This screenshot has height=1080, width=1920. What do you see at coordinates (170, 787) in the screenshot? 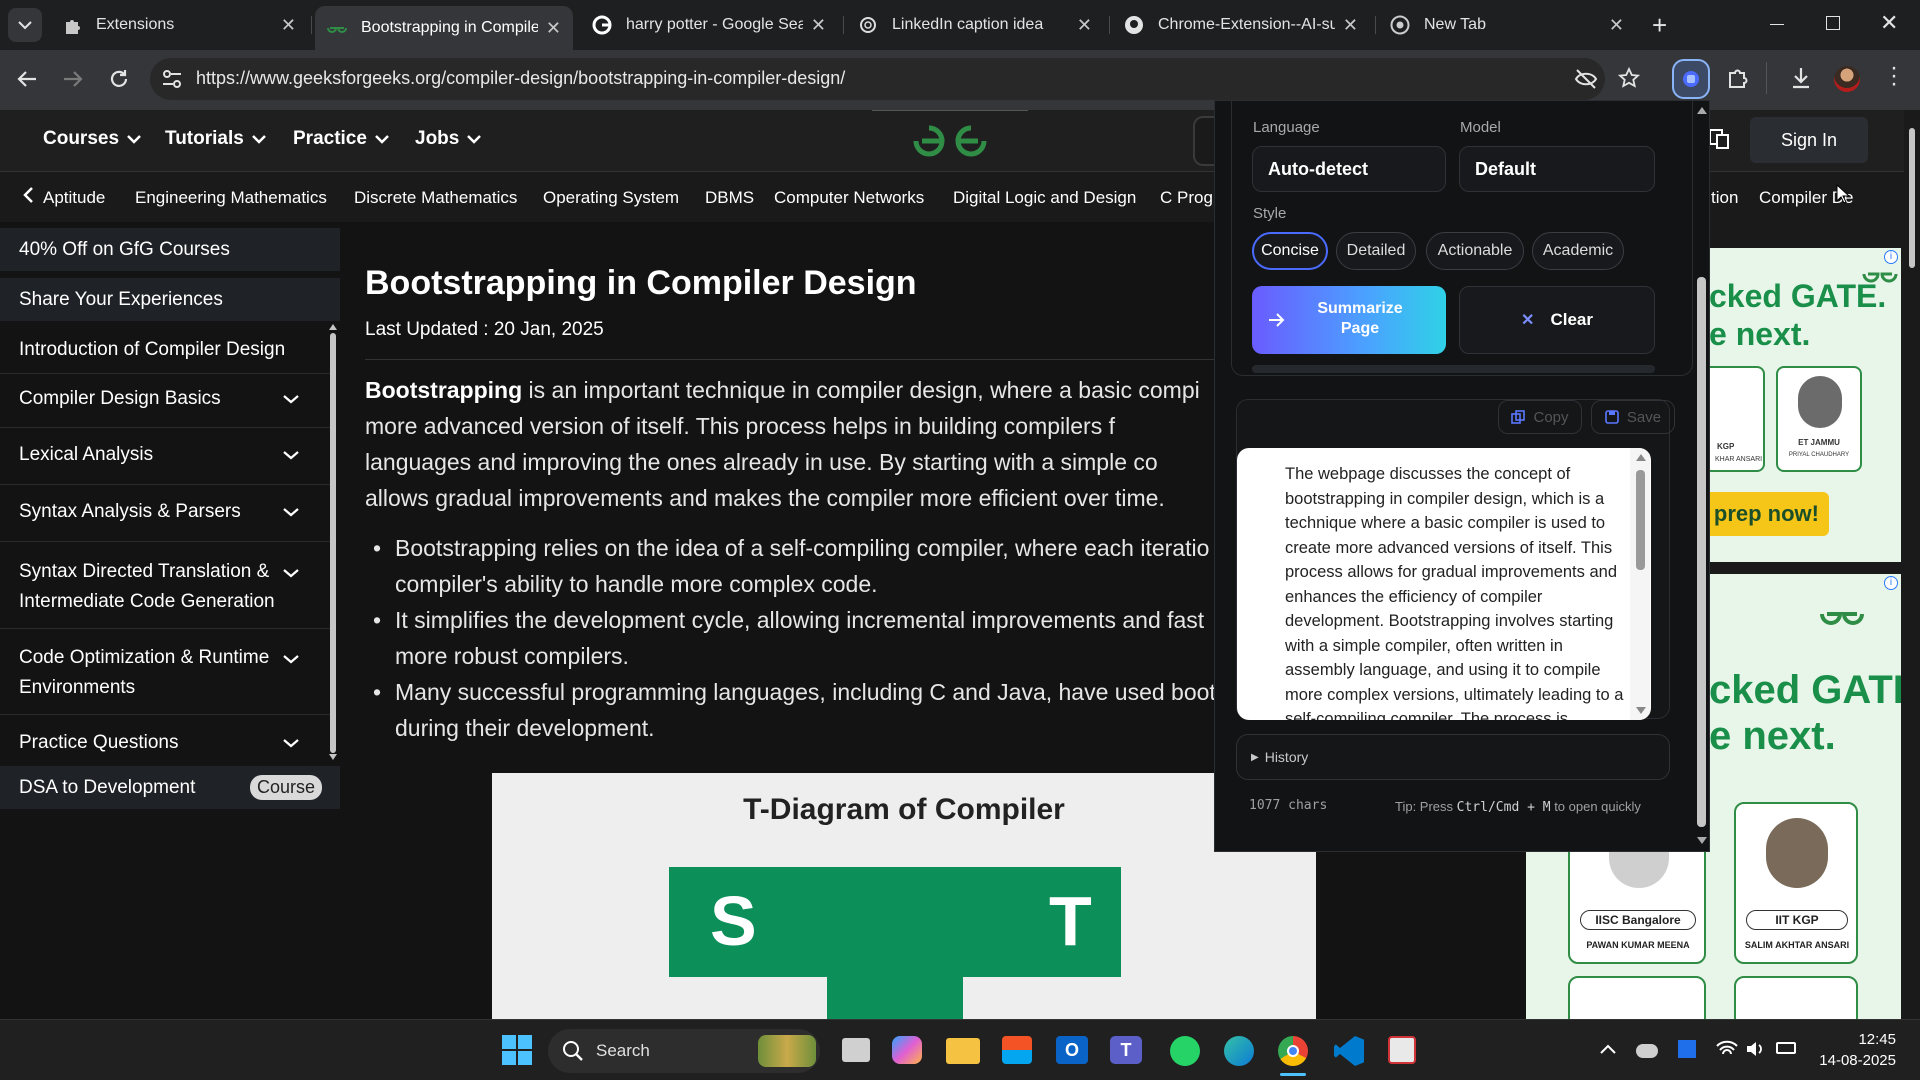
I see `sidebar-dsa: DSA to Development Course` at bounding box center [170, 787].